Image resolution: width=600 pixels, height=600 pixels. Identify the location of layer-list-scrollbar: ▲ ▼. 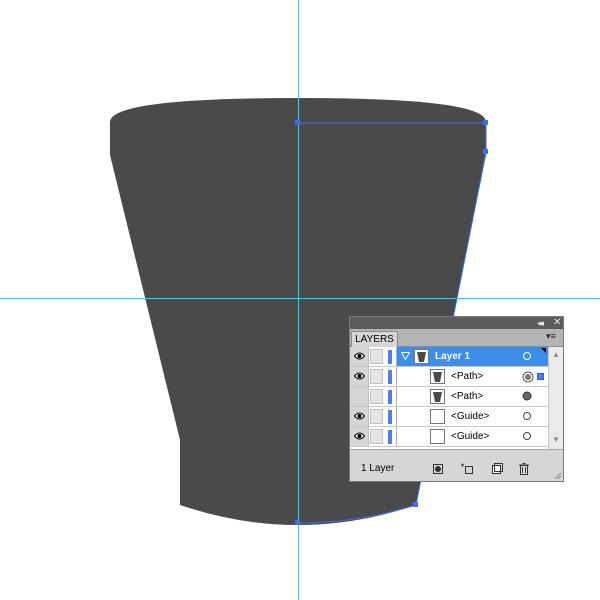
(555, 398).